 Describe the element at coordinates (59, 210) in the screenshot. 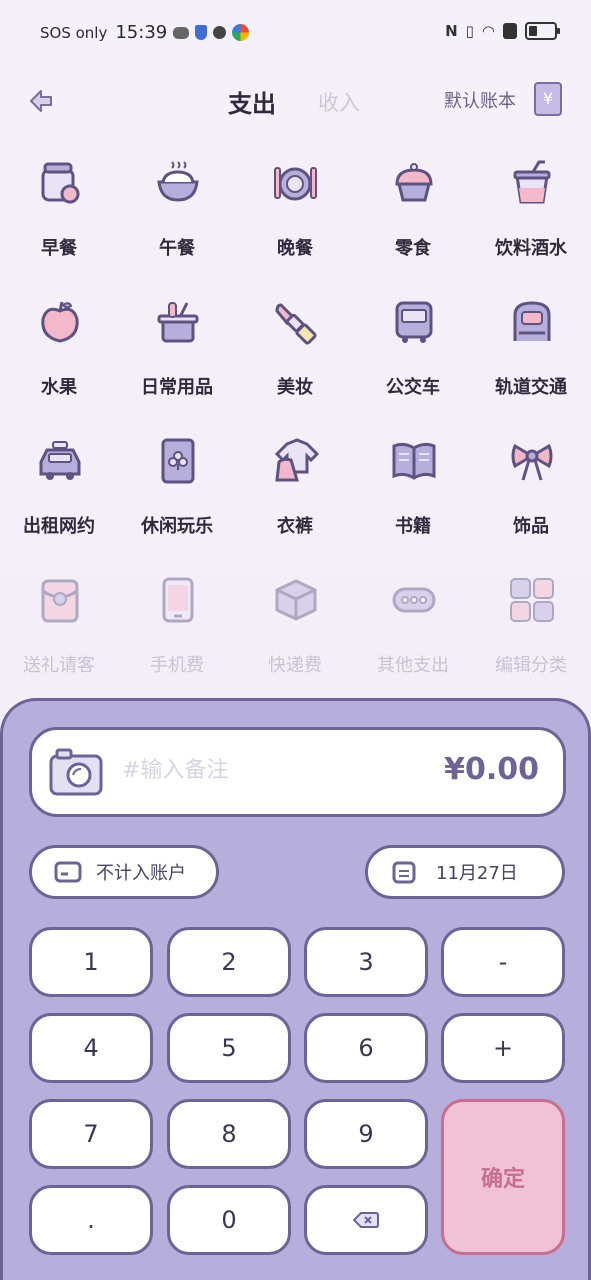

I see `category-breakfast: 早餐` at that location.